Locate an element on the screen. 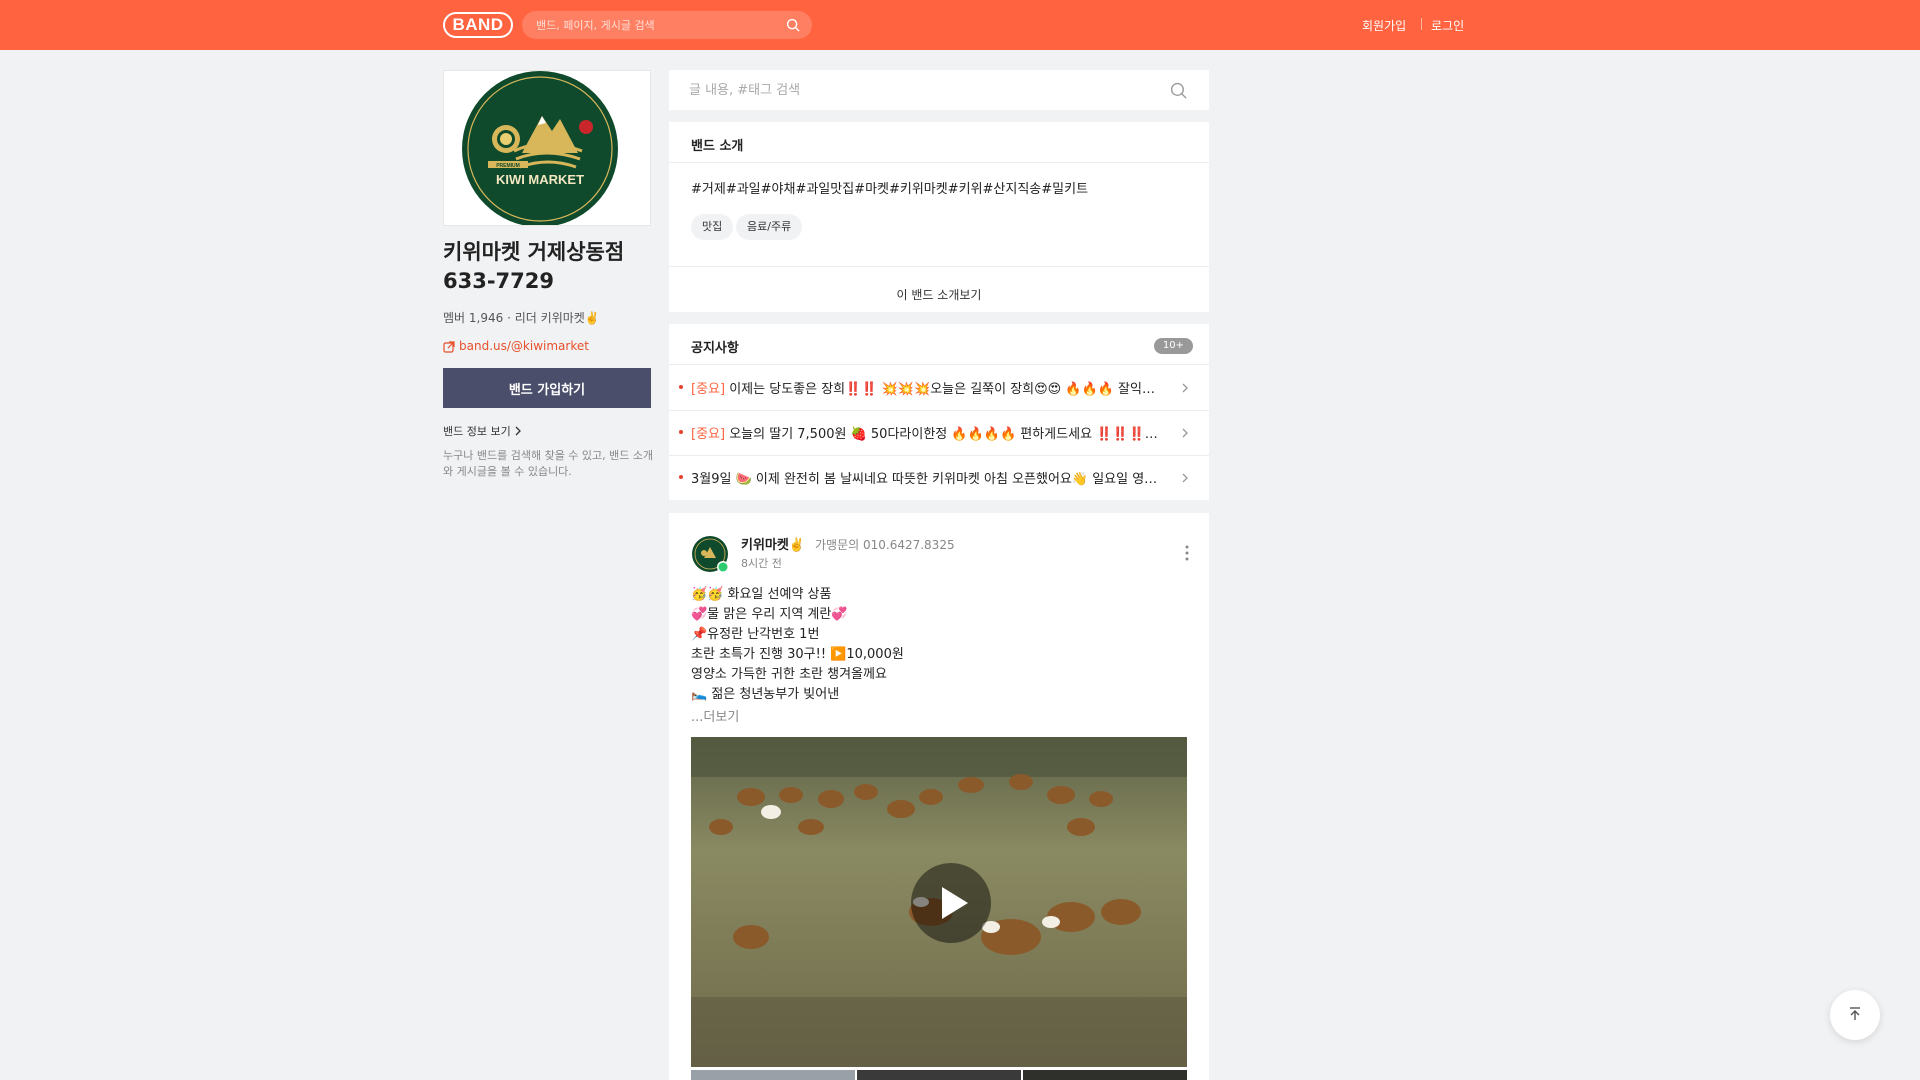  band-title: 키위마켓 거제상동점 633-7729 is located at coordinates (534, 266).